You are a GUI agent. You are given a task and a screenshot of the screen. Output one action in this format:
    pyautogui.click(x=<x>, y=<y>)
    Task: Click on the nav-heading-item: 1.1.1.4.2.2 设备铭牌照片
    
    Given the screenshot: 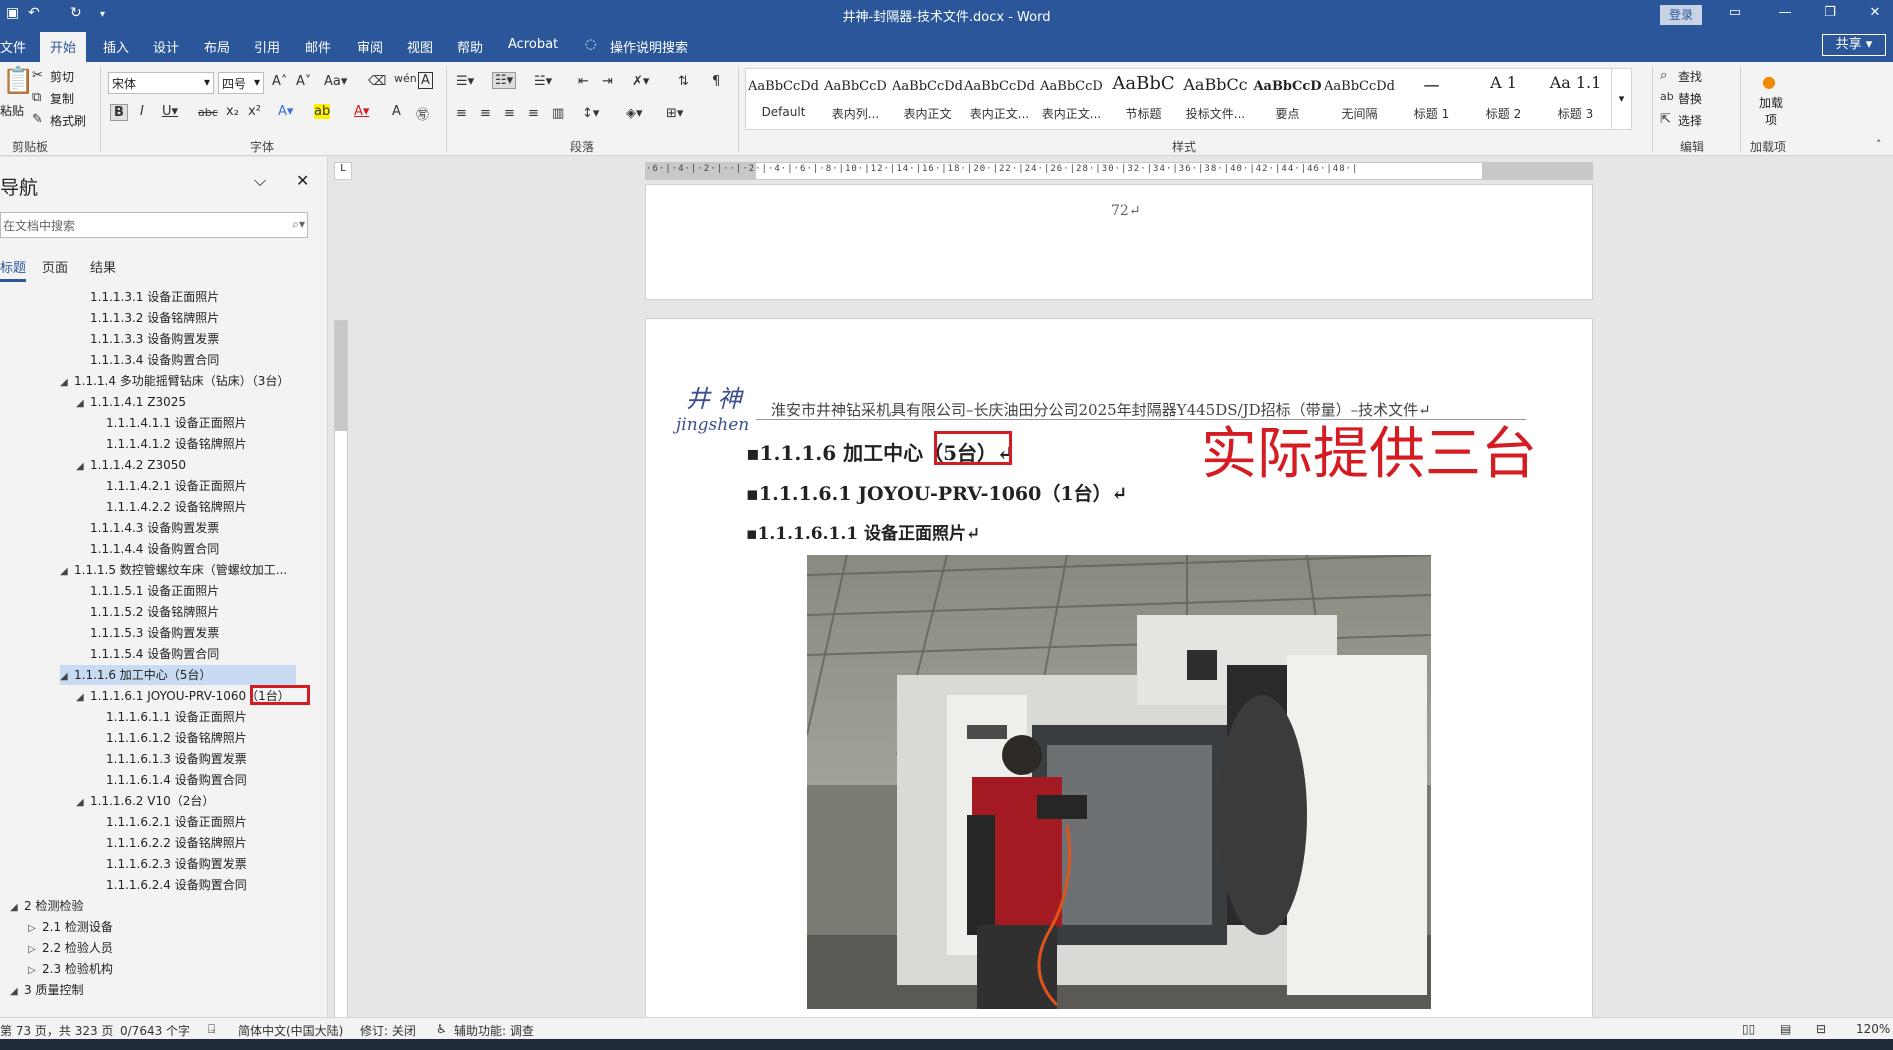 What is the action you would take?
    pyautogui.click(x=169, y=507)
    